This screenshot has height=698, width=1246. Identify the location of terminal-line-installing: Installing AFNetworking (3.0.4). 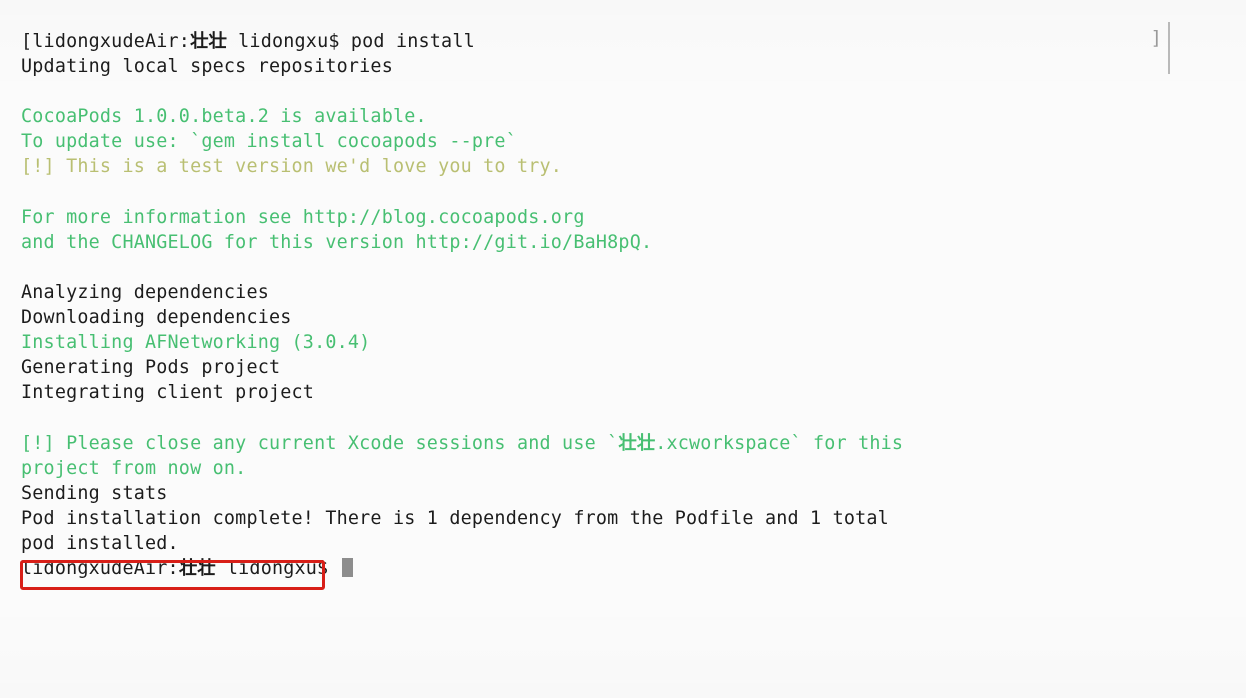
(196, 343).